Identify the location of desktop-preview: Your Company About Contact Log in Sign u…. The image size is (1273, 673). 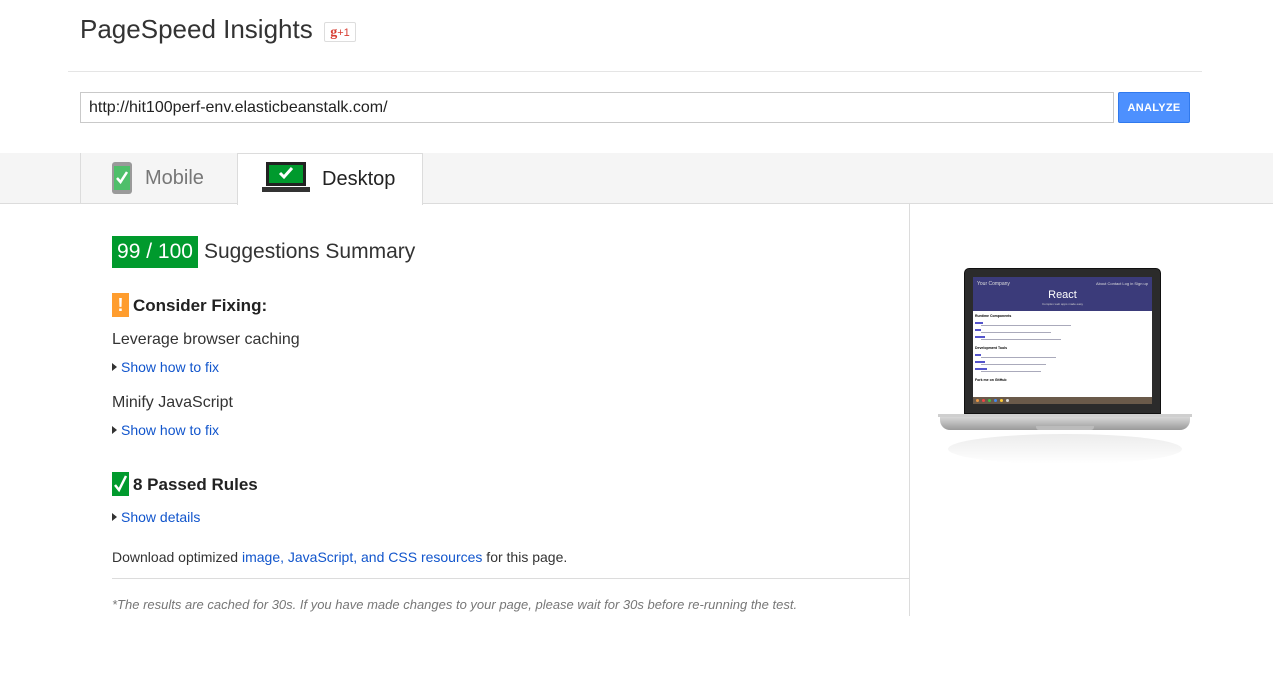
(1065, 376).